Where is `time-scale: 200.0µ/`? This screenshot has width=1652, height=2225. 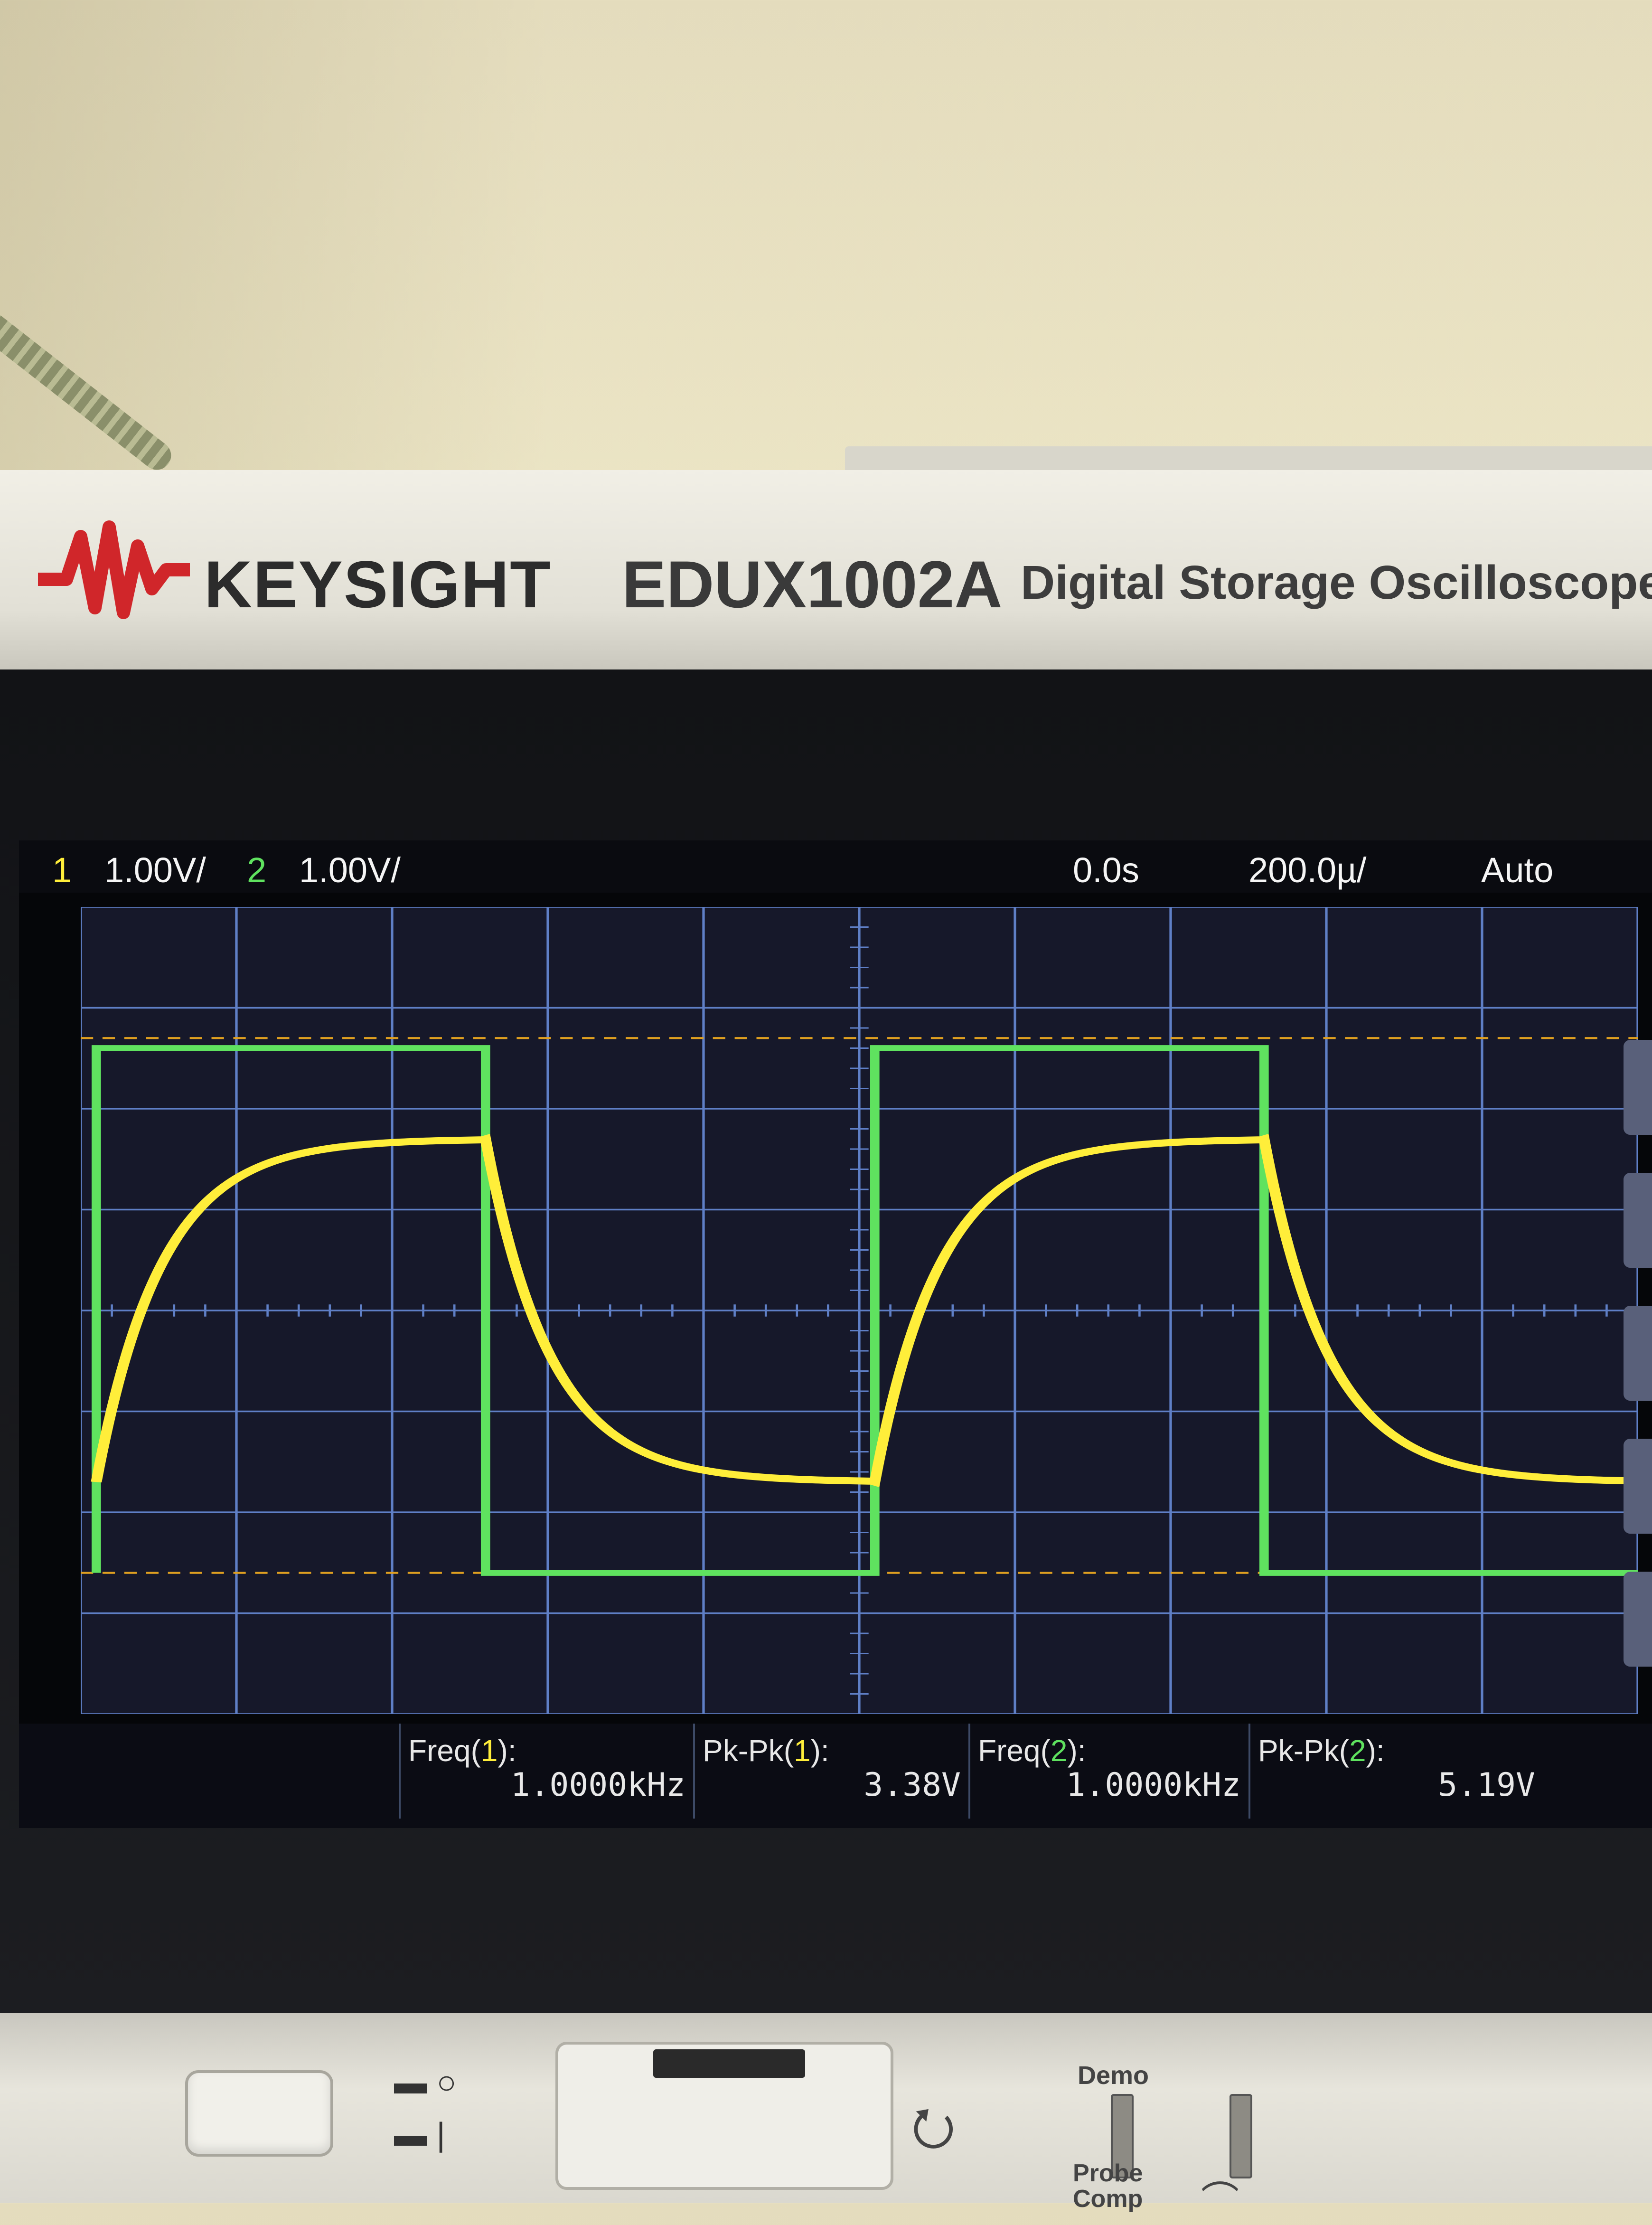 time-scale: 200.0µ/ is located at coordinates (1307, 870).